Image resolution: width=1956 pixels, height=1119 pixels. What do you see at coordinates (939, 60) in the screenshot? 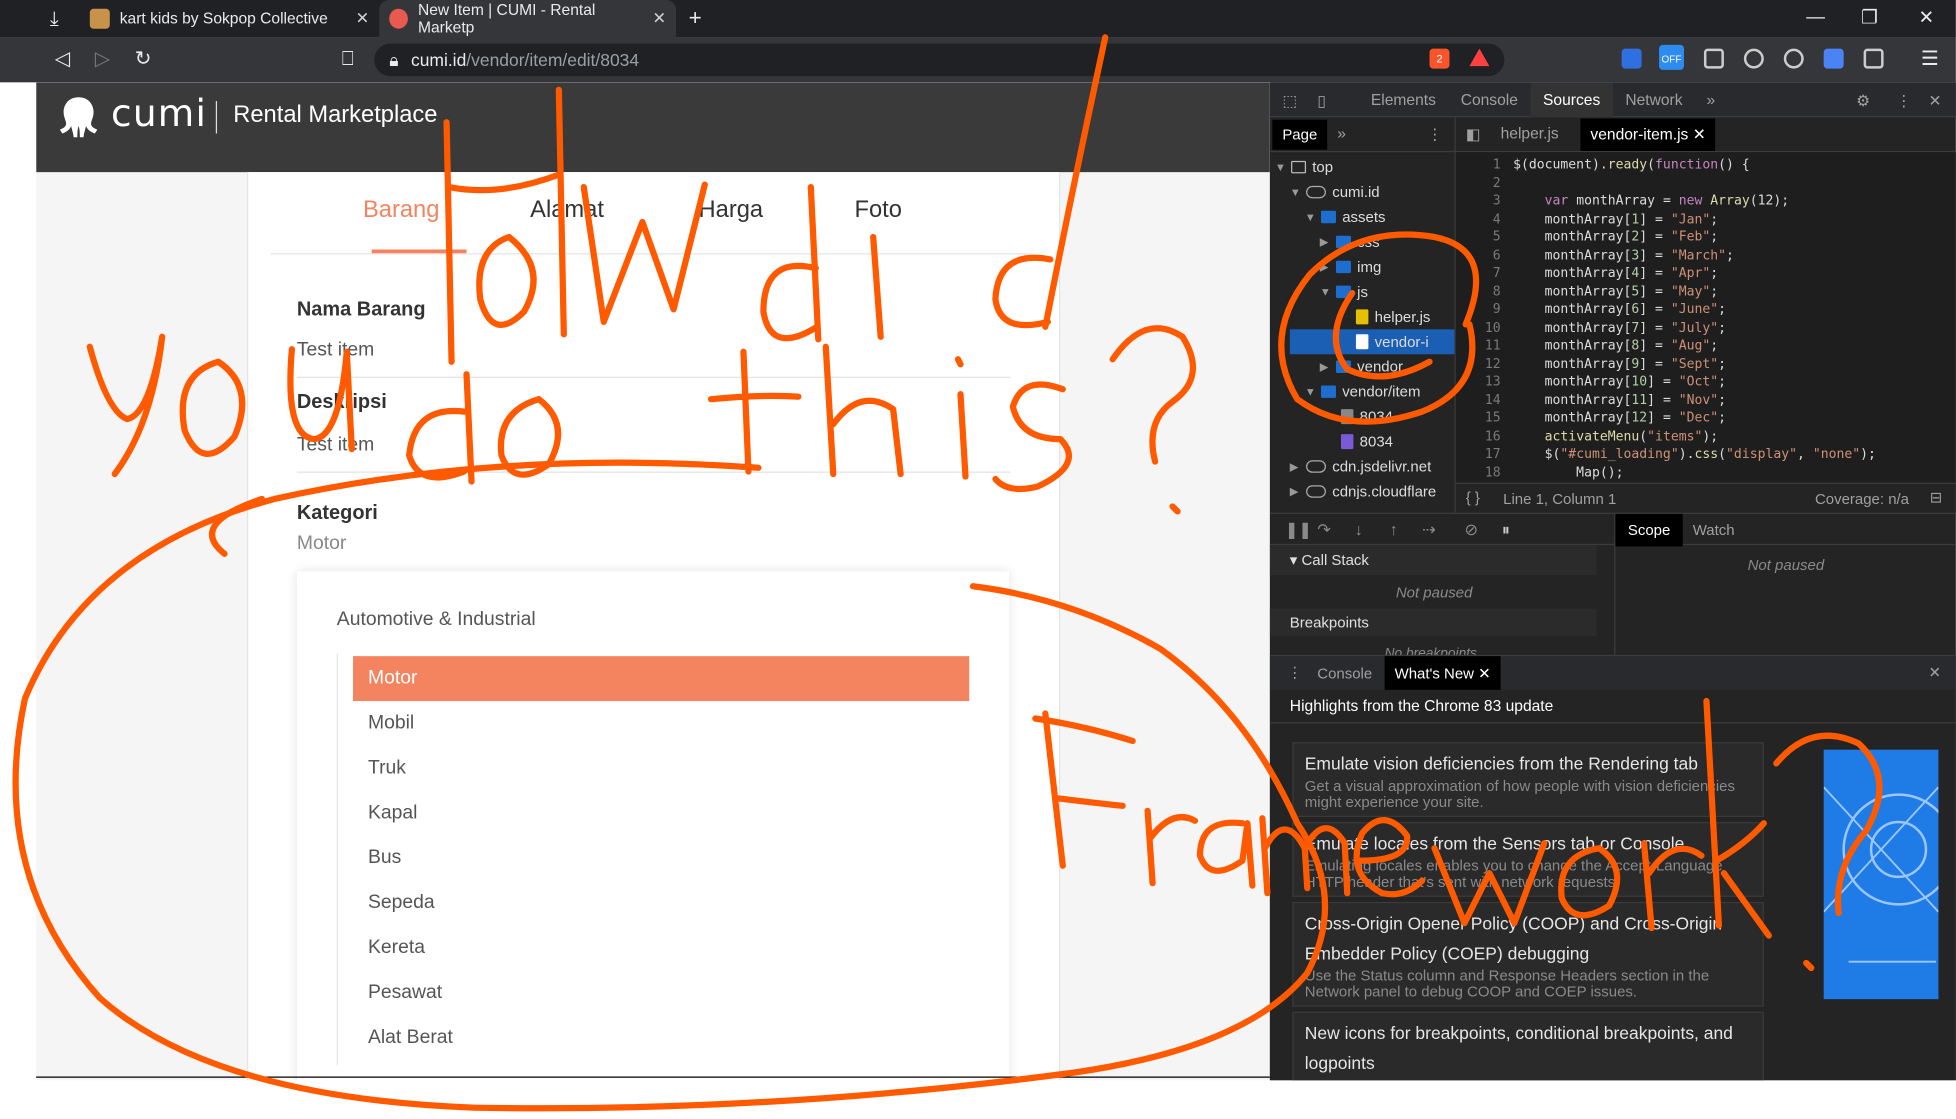
I see `address-bar: 🔒︎ cumi.id/vendor/item/edit/8034` at bounding box center [939, 60].